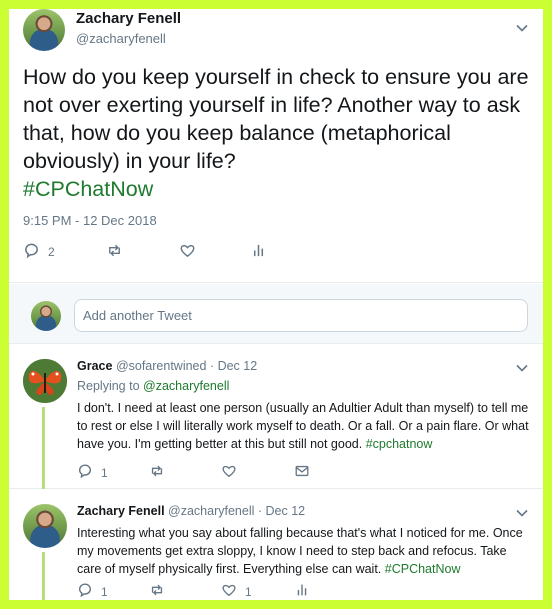 The image size is (552, 609). I want to click on like-button: 1, so click(236, 591).